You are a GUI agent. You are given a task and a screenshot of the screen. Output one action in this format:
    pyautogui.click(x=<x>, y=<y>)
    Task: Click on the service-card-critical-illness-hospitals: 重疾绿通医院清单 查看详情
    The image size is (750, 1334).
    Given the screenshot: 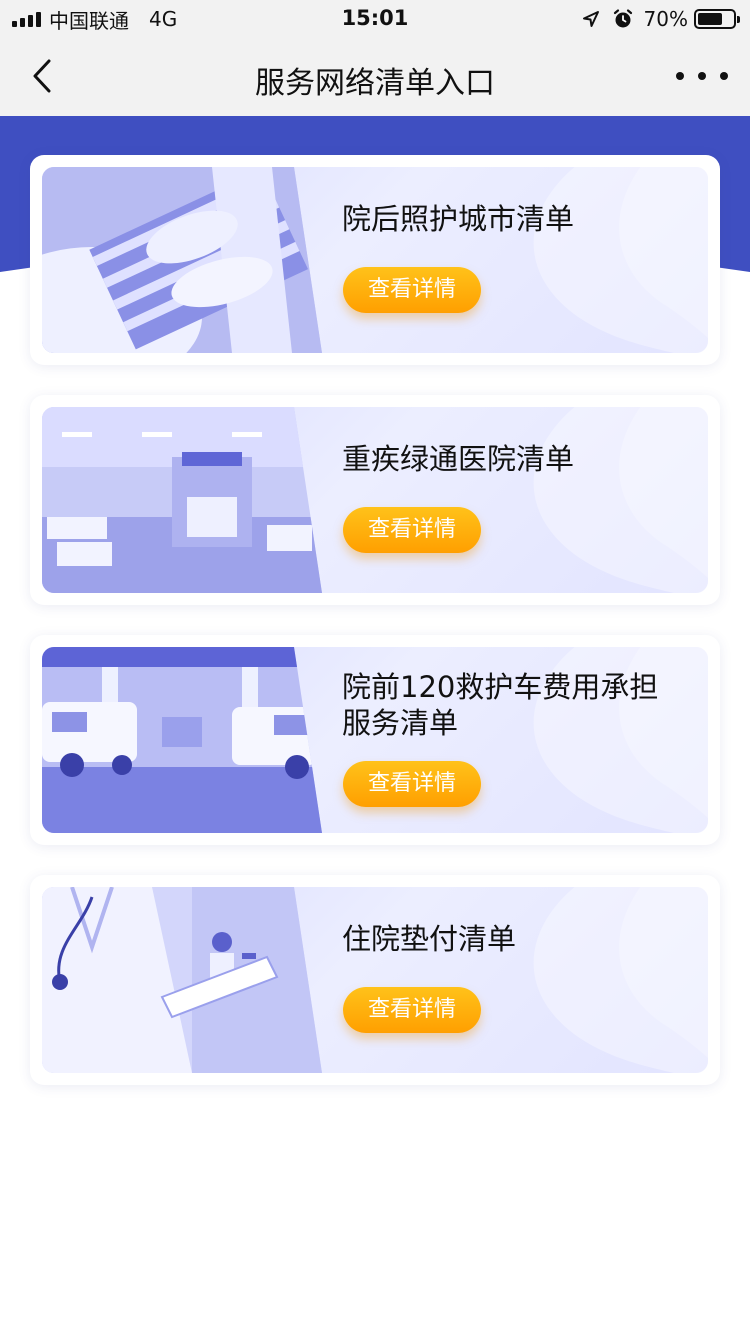 What is the action you would take?
    pyautogui.click(x=375, y=500)
    